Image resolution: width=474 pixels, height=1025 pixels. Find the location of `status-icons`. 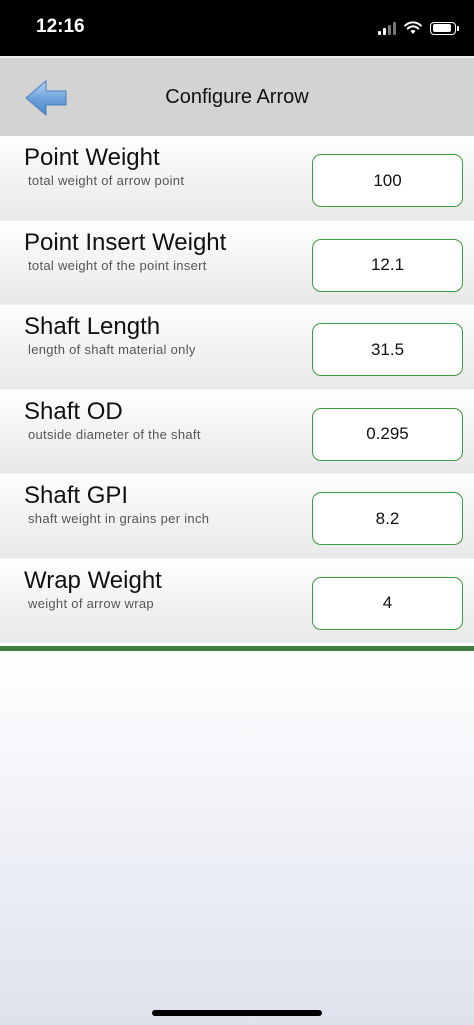

status-icons is located at coordinates (418, 28).